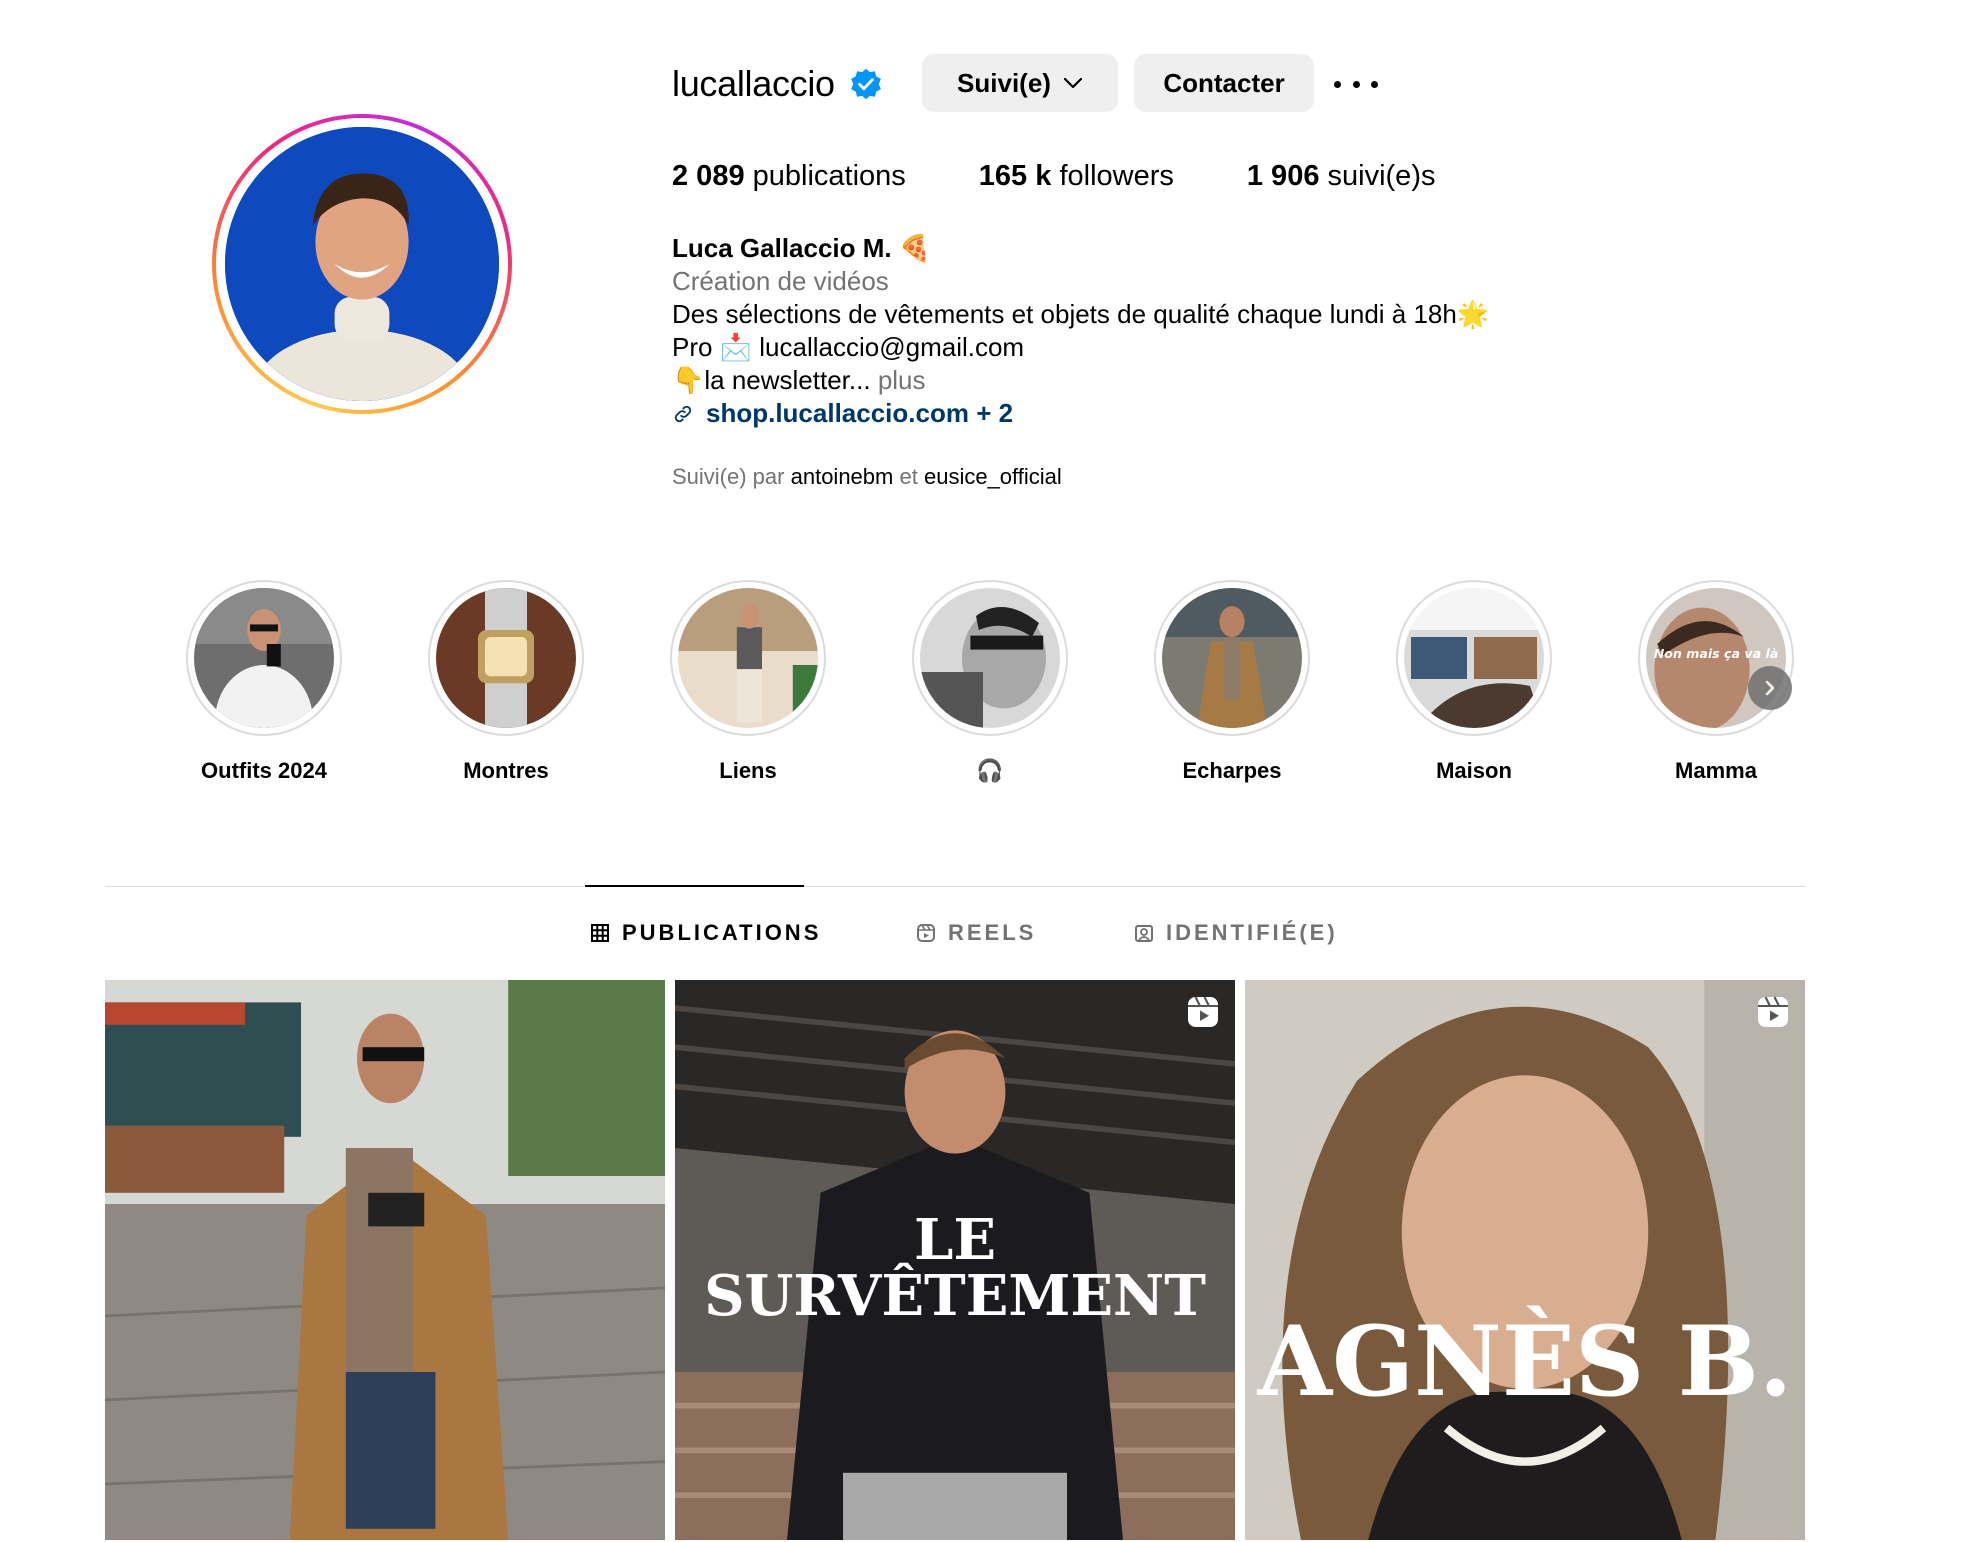 This screenshot has width=1970, height=1542. Describe the element at coordinates (1716, 770) in the screenshot. I see `highlight-label: Mamma` at that location.